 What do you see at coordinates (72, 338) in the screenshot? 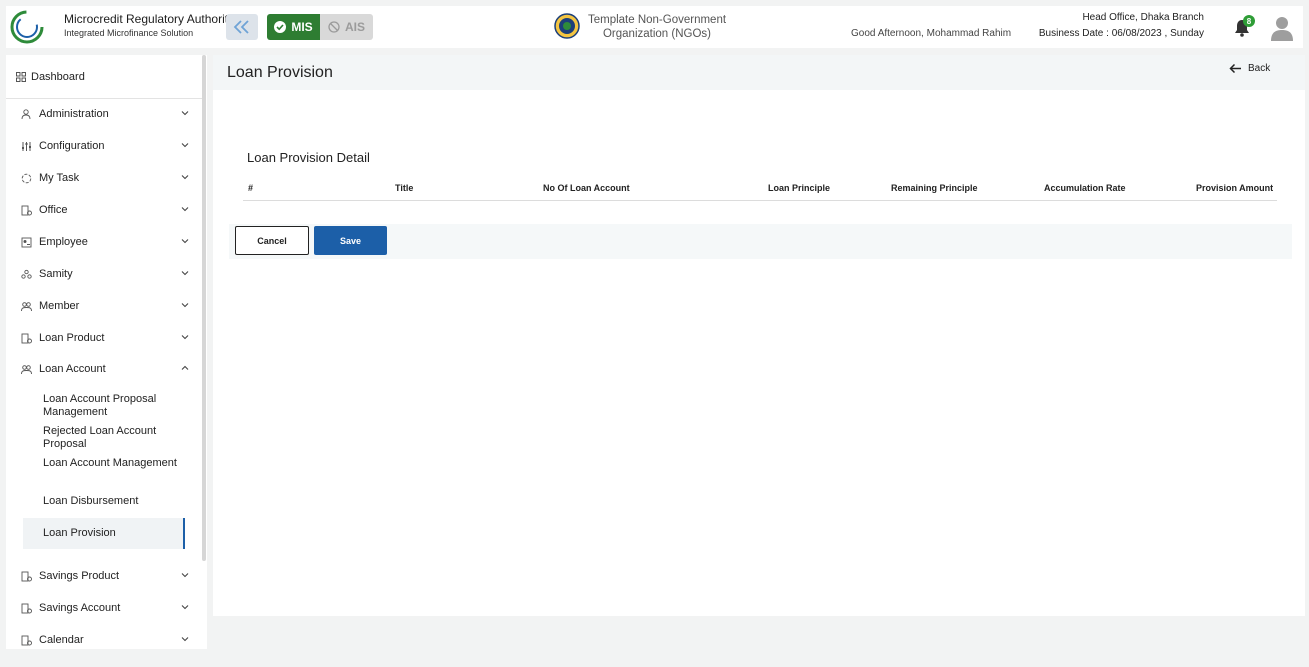
I see `sidebar-item-label: Loan Product` at bounding box center [72, 338].